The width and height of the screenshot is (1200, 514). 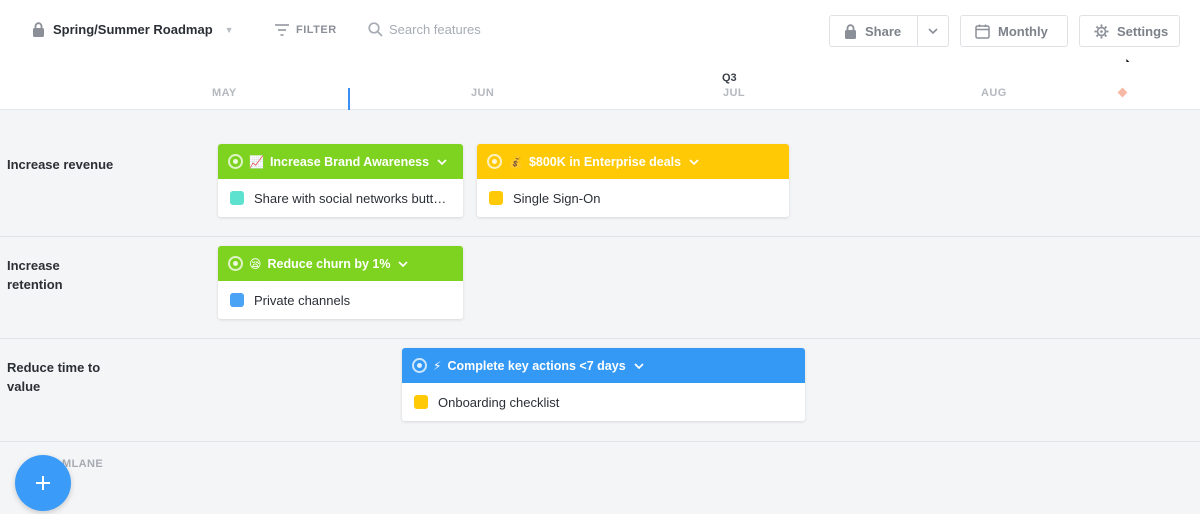 I want to click on search-icon, so click(x=375, y=29).